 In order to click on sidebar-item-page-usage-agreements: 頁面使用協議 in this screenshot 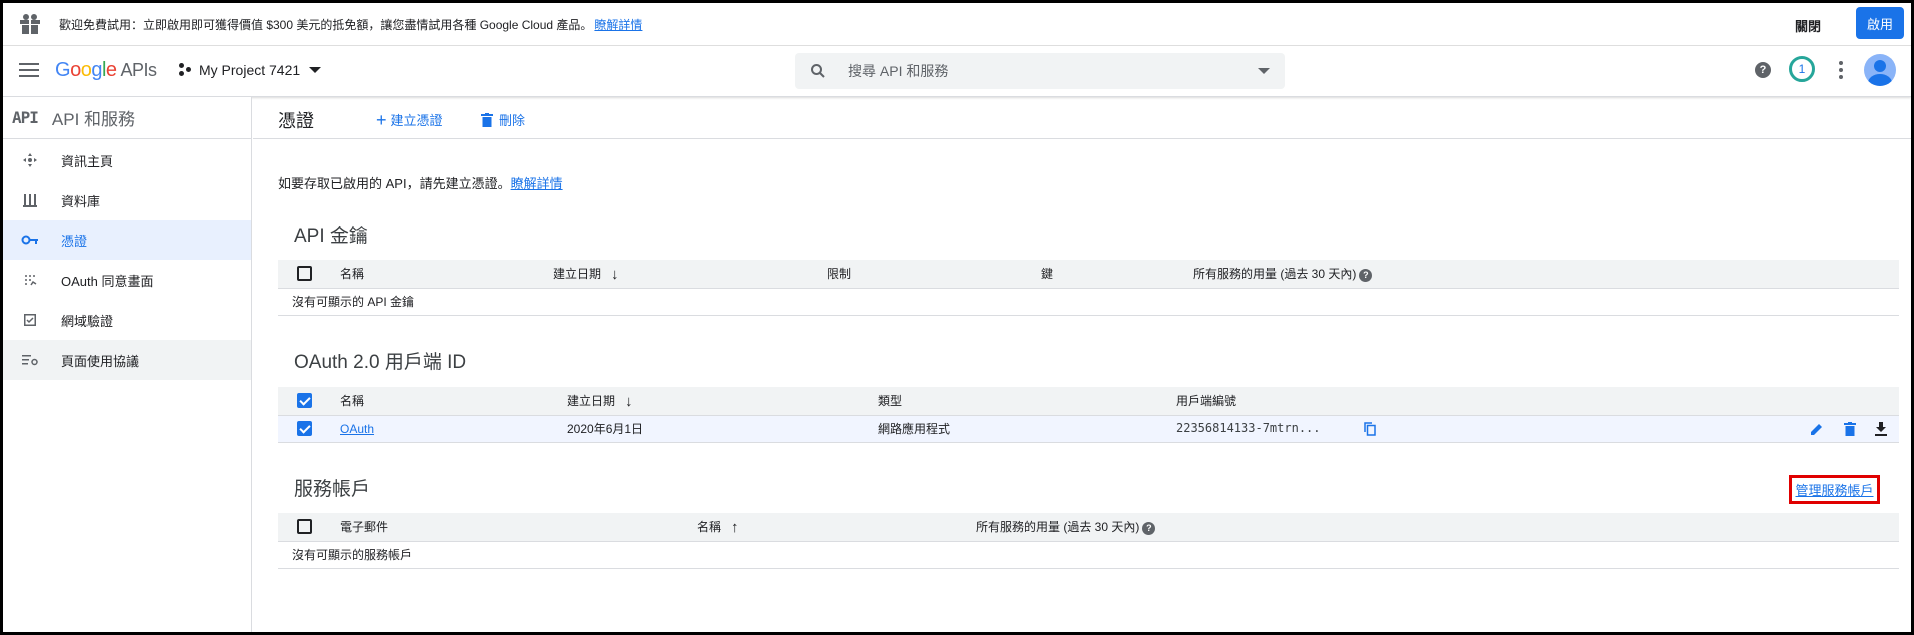, I will do `click(127, 360)`.